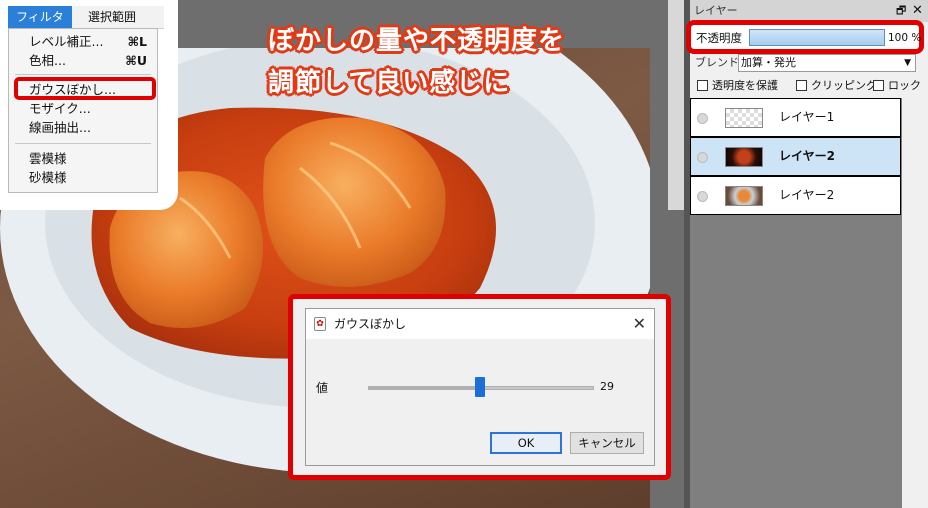  Describe the element at coordinates (137, 41) in the screenshot. I see `menu-item-levels-shortcut: ⌘L` at that location.